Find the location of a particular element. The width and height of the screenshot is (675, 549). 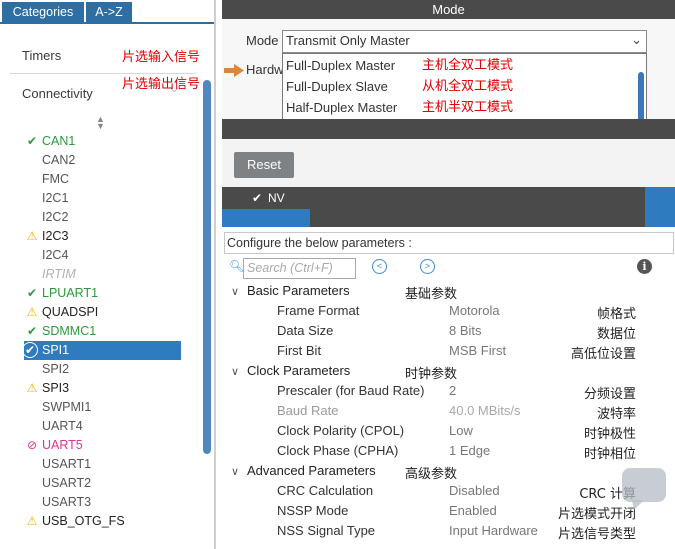

hardware-label: Hardw is located at coordinates (265, 69).